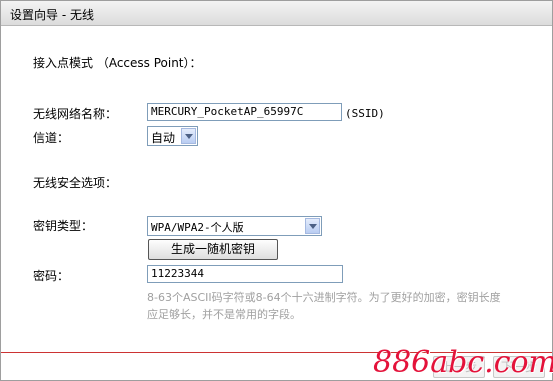 The height and width of the screenshot is (381, 553). What do you see at coordinates (163, 138) in the screenshot?
I see `channel-select-value: 自动` at bounding box center [163, 138].